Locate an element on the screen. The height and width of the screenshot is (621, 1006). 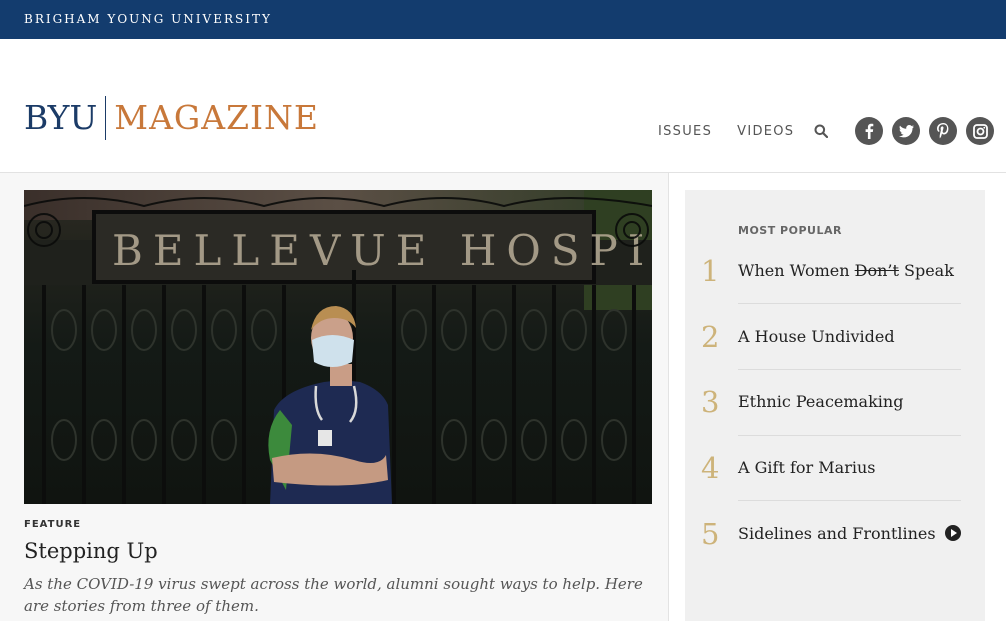
popular-title-after: Speak is located at coordinates (926, 270).